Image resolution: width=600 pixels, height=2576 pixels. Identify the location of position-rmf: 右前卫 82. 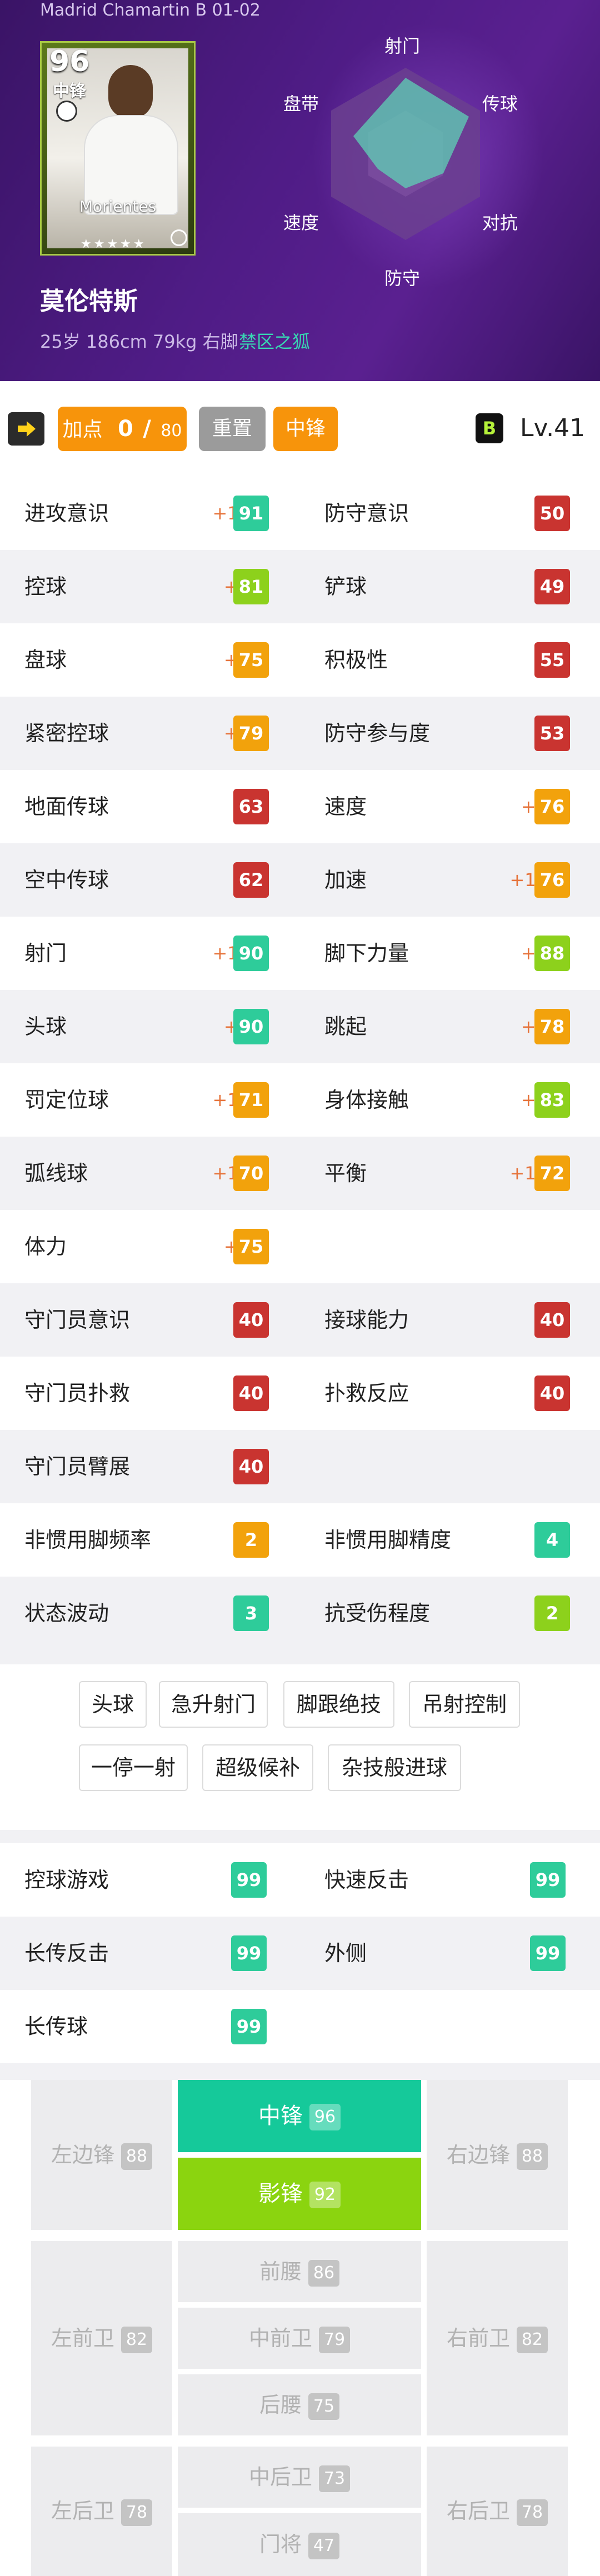
(497, 2338).